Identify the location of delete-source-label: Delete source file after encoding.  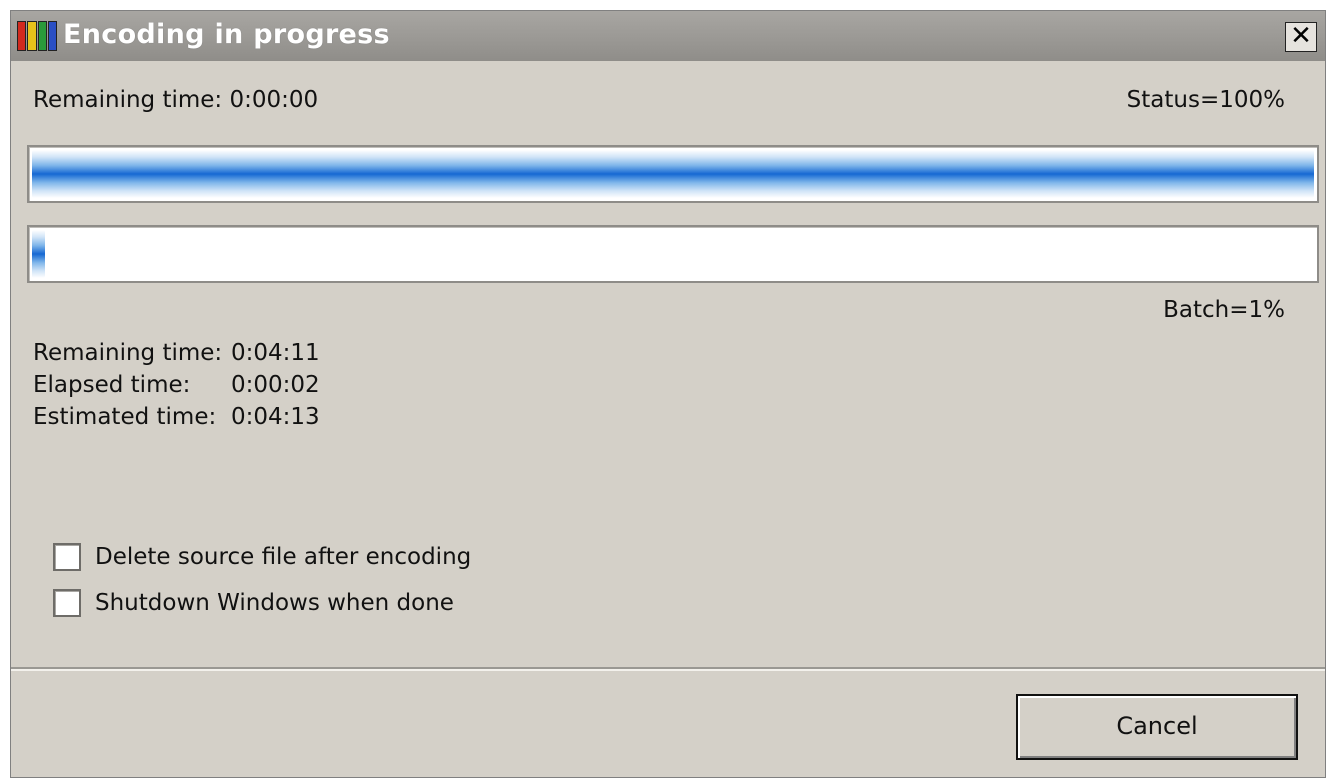
(283, 557).